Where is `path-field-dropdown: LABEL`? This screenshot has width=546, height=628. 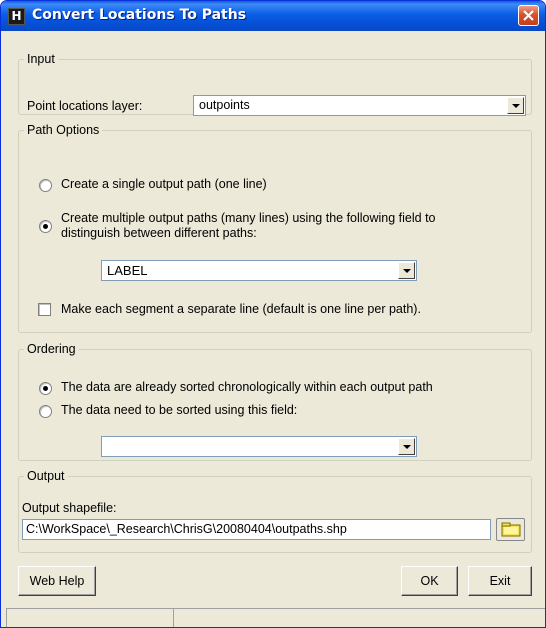
path-field-dropdown: LABEL is located at coordinates (259, 270).